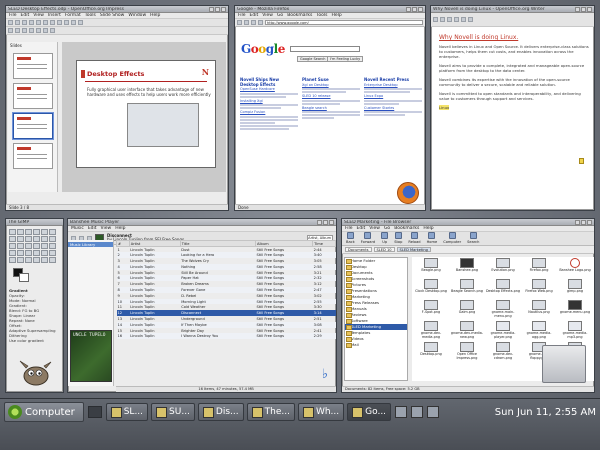  What do you see at coordinates (330, 9) in the screenshot?
I see `browser-titlebar: Google - Mozilla Firefox` at bounding box center [330, 9].